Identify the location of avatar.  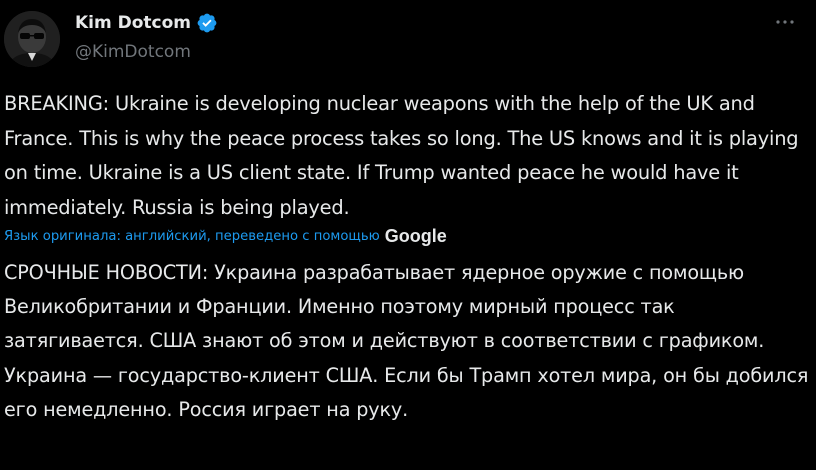
(32, 39).